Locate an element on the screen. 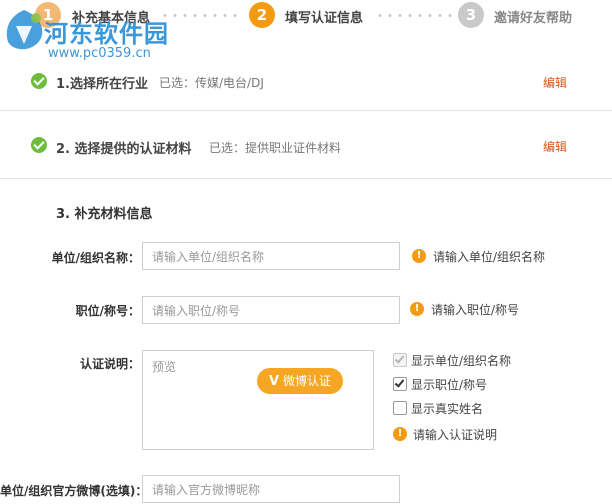  step-2-badge: 2 is located at coordinates (262, 15).